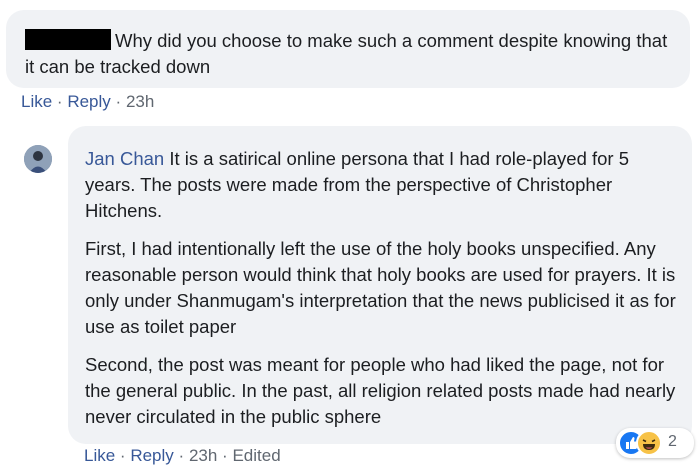  What do you see at coordinates (140, 101) in the screenshot?
I see `comment-timestamp: 23h` at bounding box center [140, 101].